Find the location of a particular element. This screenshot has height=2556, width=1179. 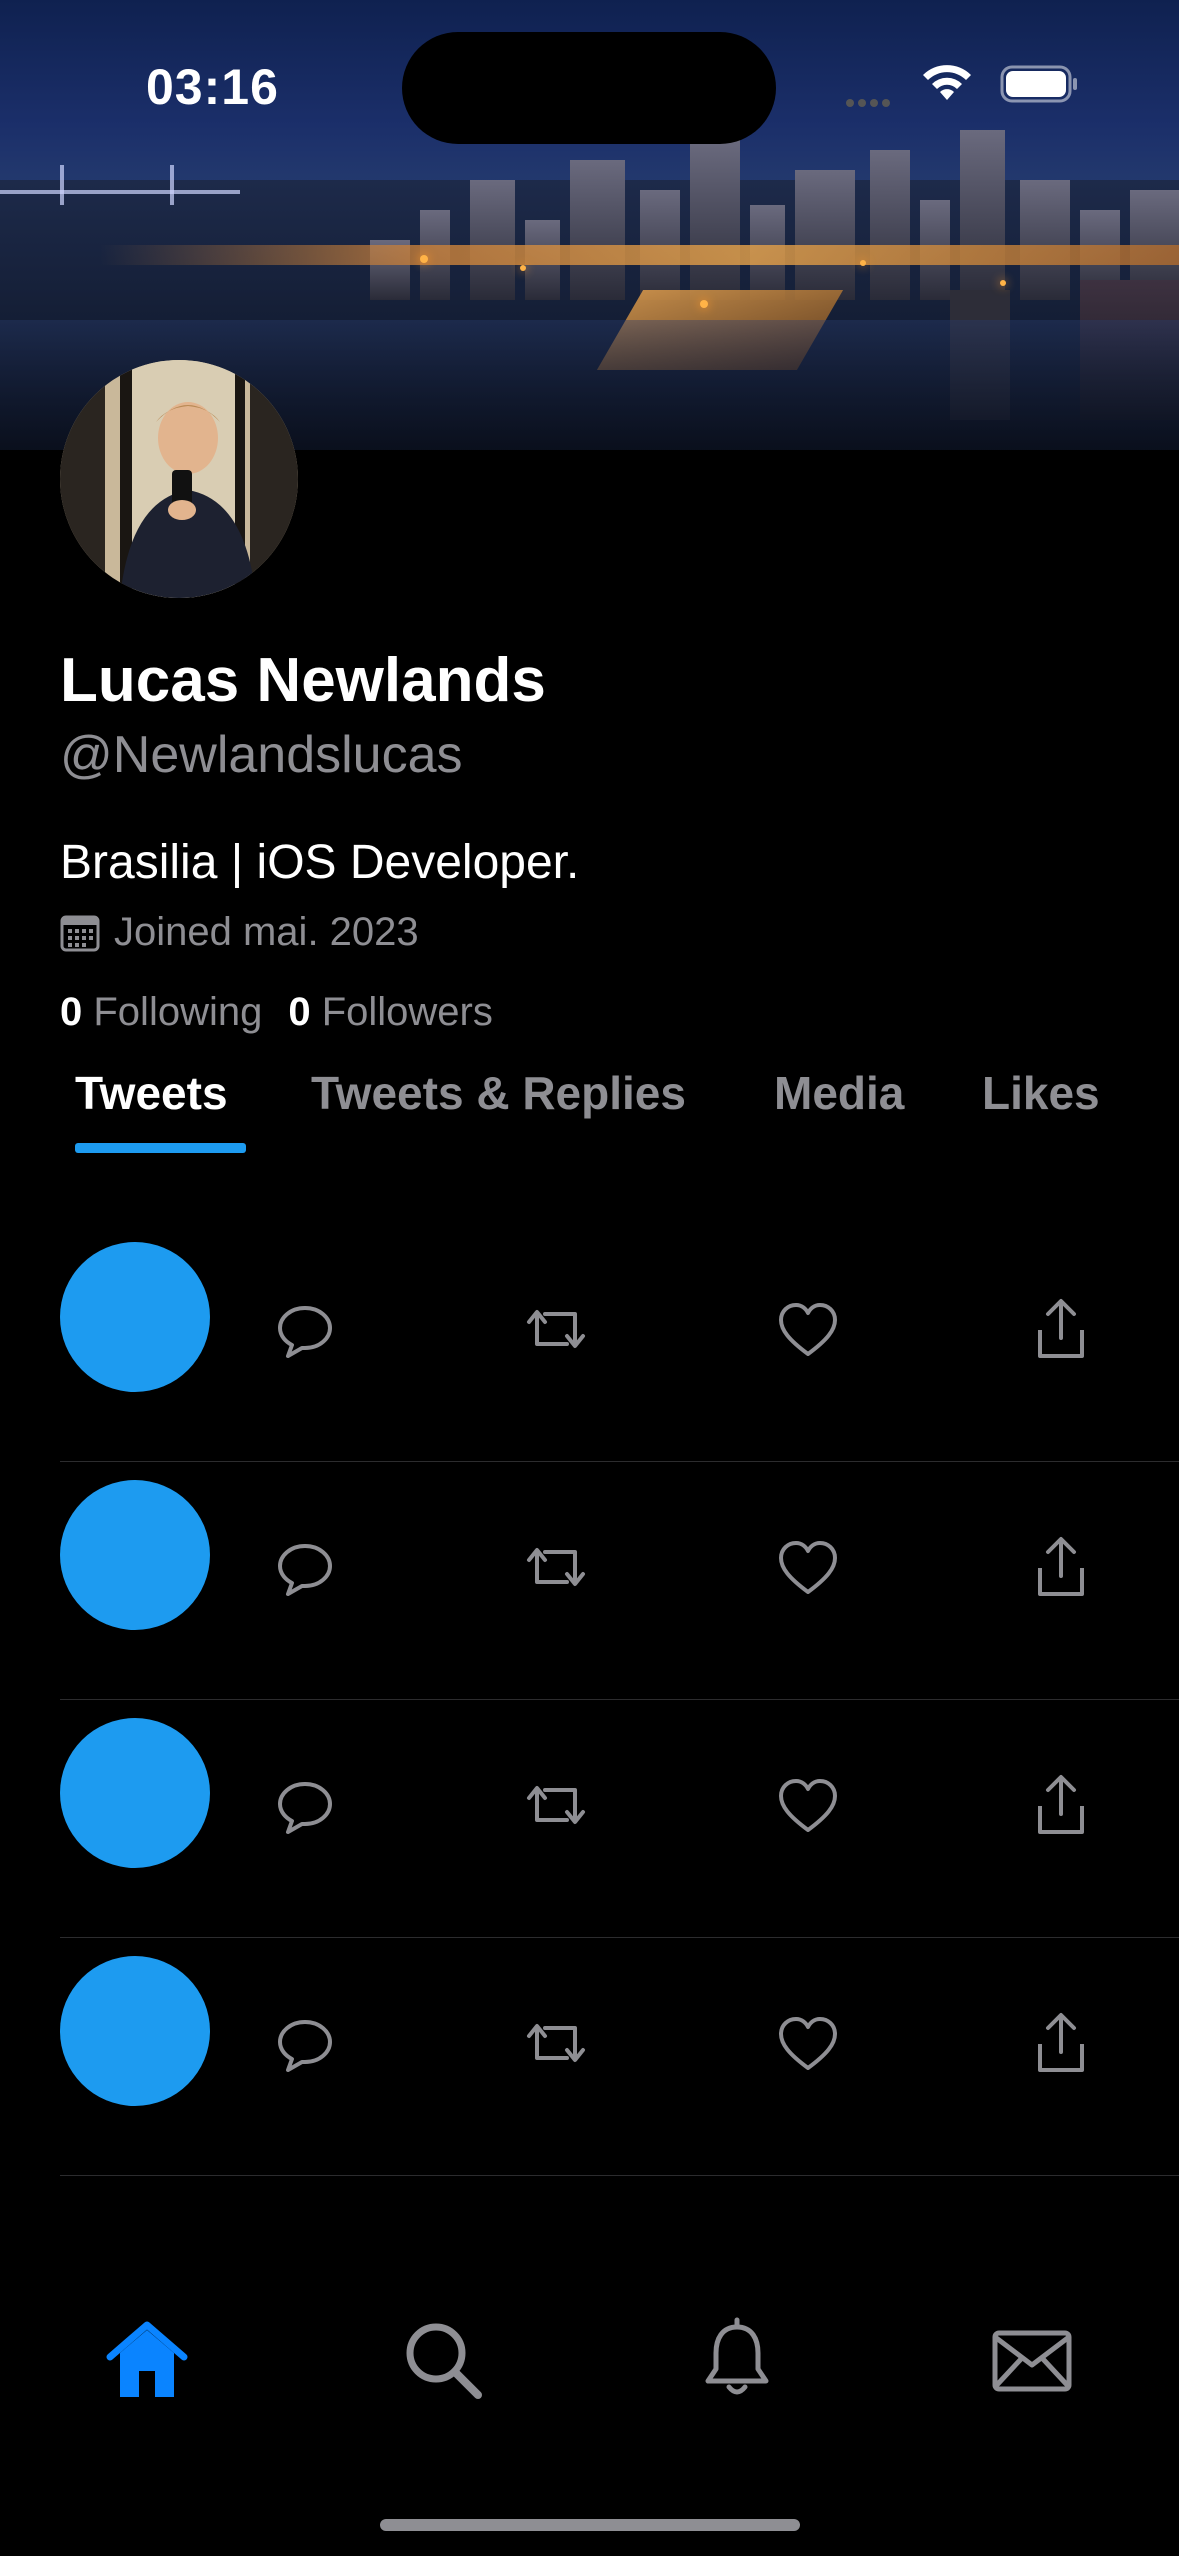

profile-name: Lucas Newlands is located at coordinates (303, 680).